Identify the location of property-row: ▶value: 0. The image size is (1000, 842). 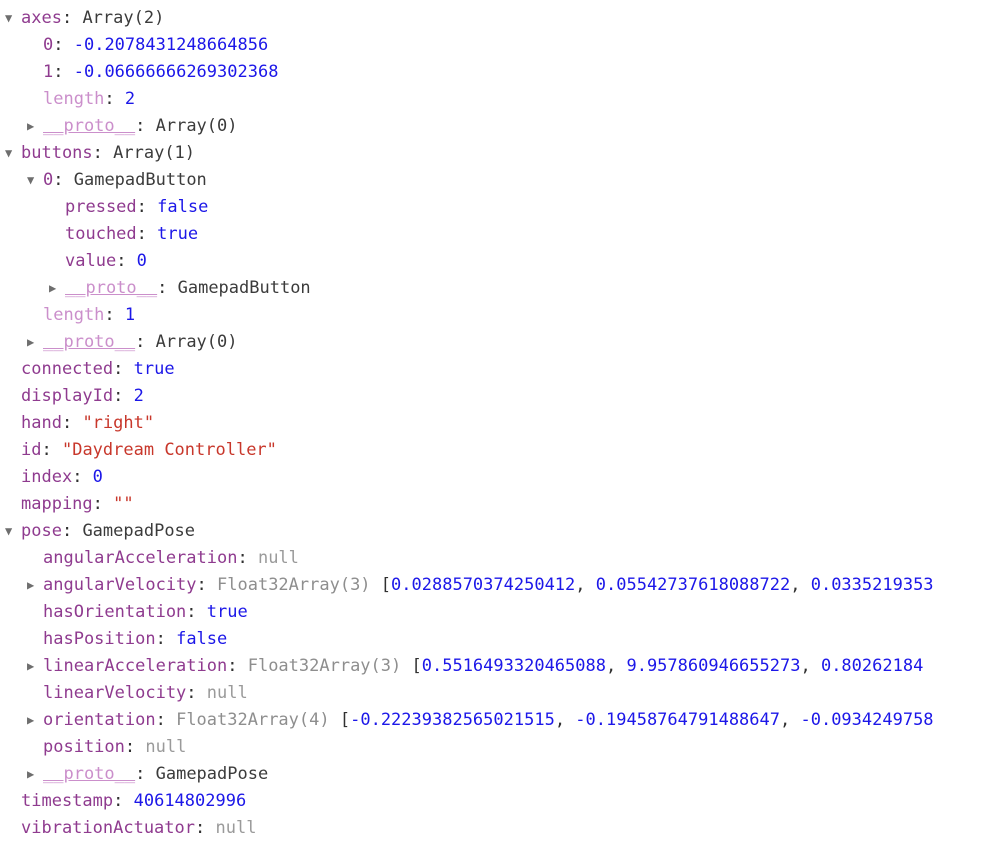
(500, 261).